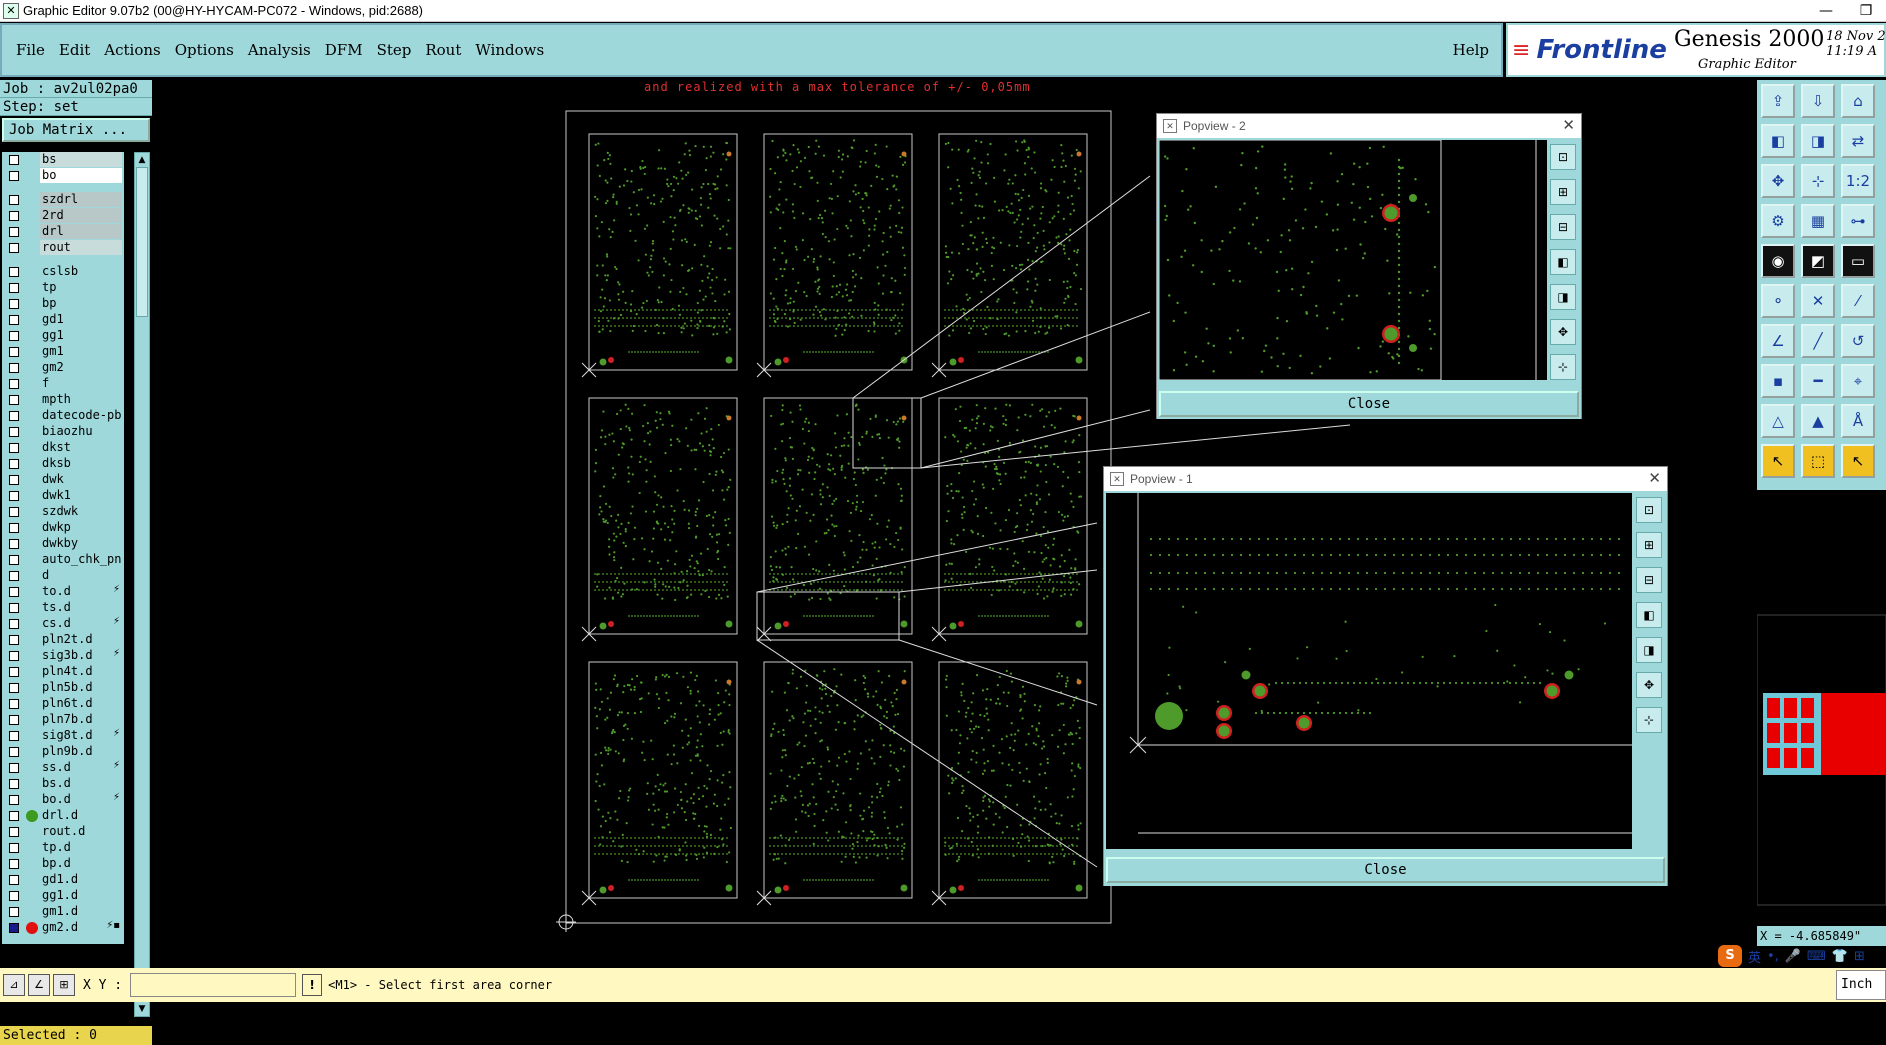 The width and height of the screenshot is (1886, 1045). What do you see at coordinates (1816, 956) in the screenshot?
I see `keyboard-icon: ⌨` at bounding box center [1816, 956].